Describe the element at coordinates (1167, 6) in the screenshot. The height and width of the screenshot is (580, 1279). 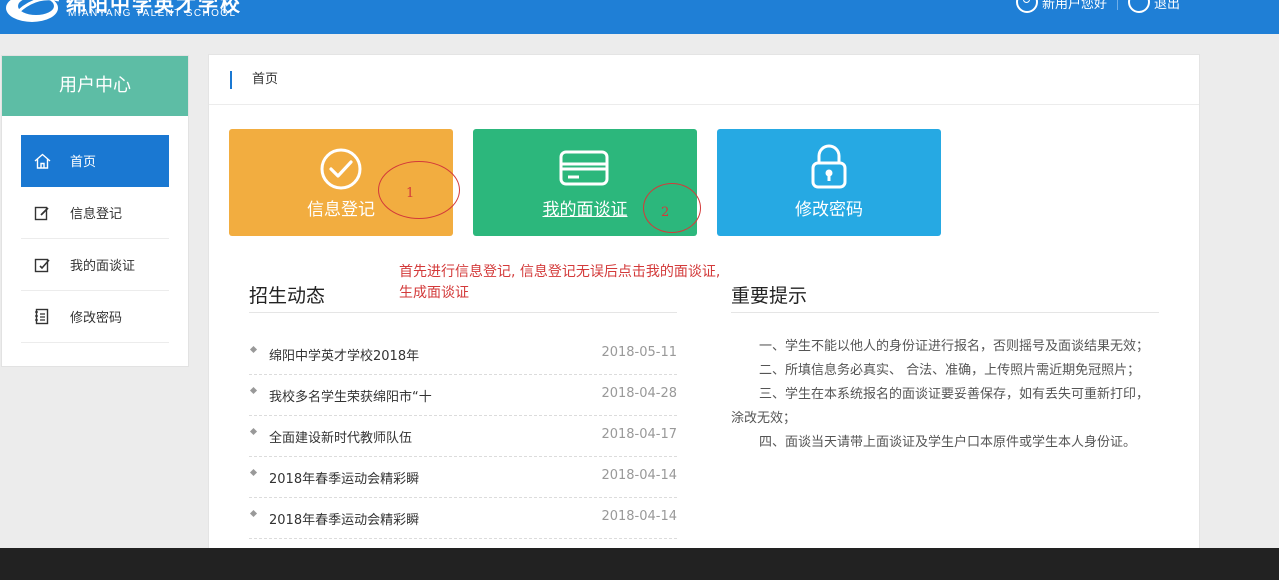
I see `logout-link: 退出` at that location.